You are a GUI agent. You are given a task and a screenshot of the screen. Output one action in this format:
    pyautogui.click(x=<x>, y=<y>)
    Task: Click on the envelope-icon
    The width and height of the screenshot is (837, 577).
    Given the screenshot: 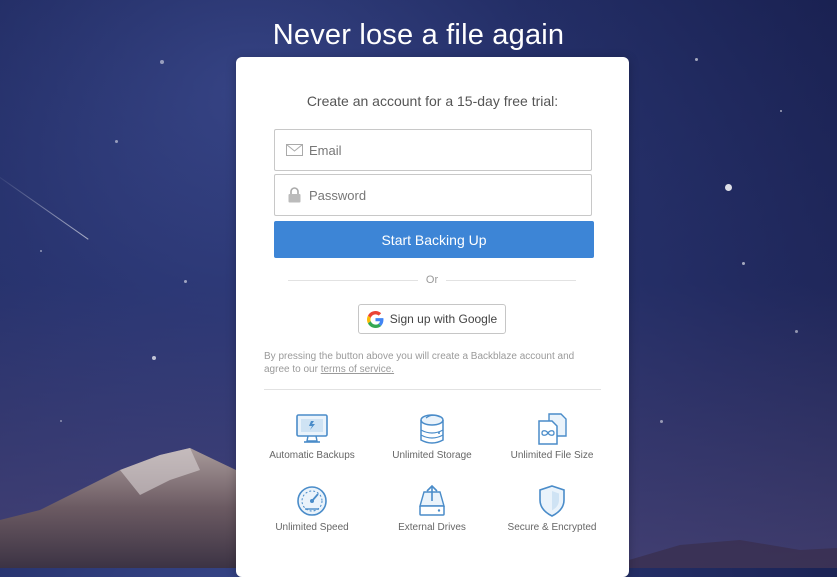 What is the action you would take?
    pyautogui.click(x=294, y=150)
    